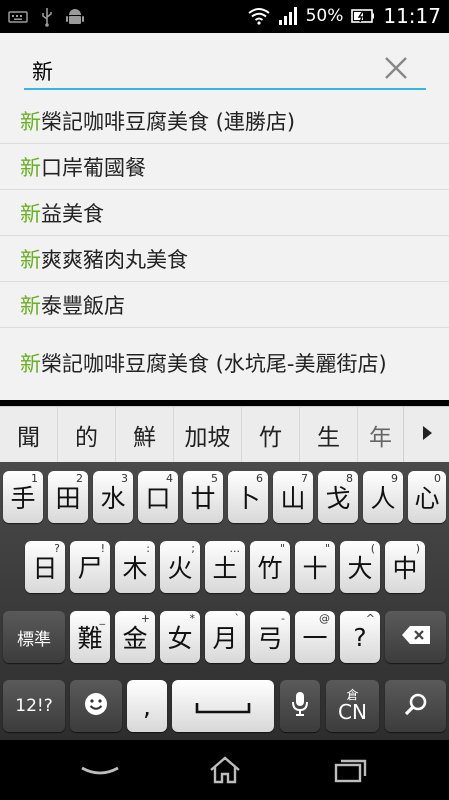 The height and width of the screenshot is (800, 449). I want to click on key-row2: " 竹, so click(270, 567).